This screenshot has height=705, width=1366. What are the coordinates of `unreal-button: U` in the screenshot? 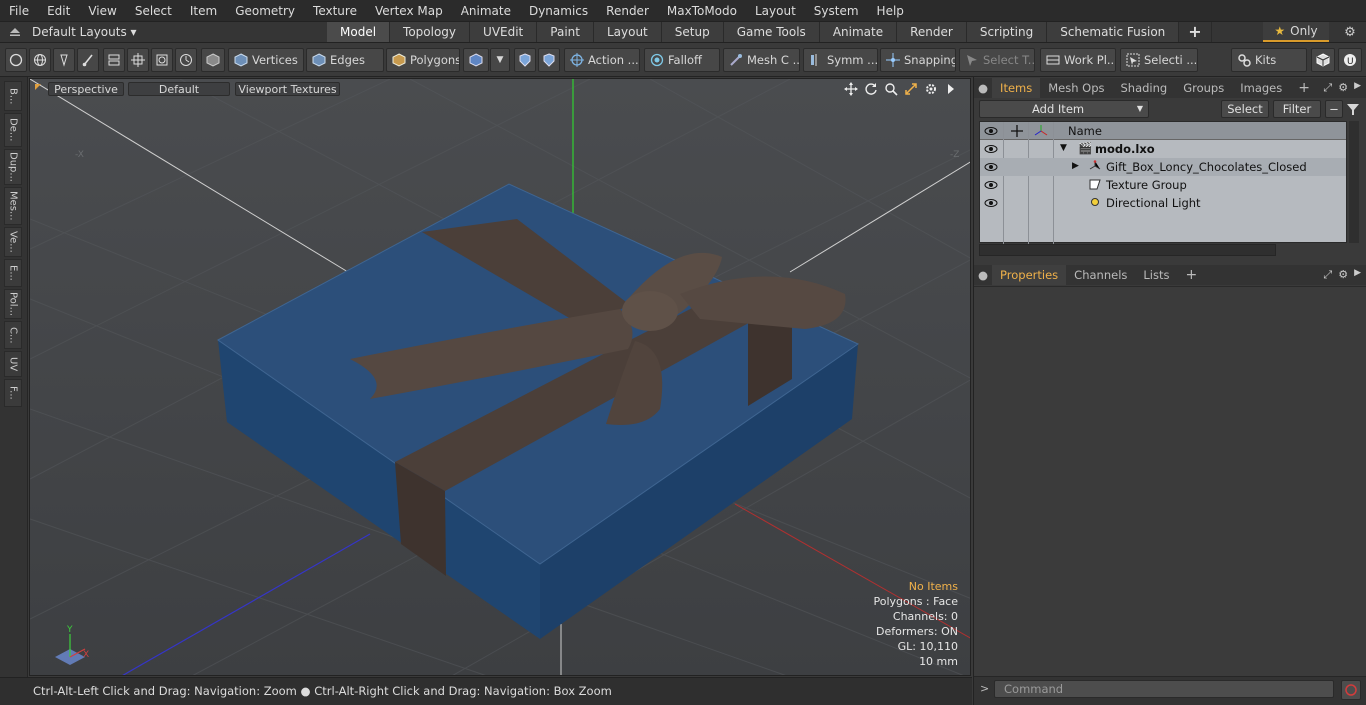 It's located at (1350, 60).